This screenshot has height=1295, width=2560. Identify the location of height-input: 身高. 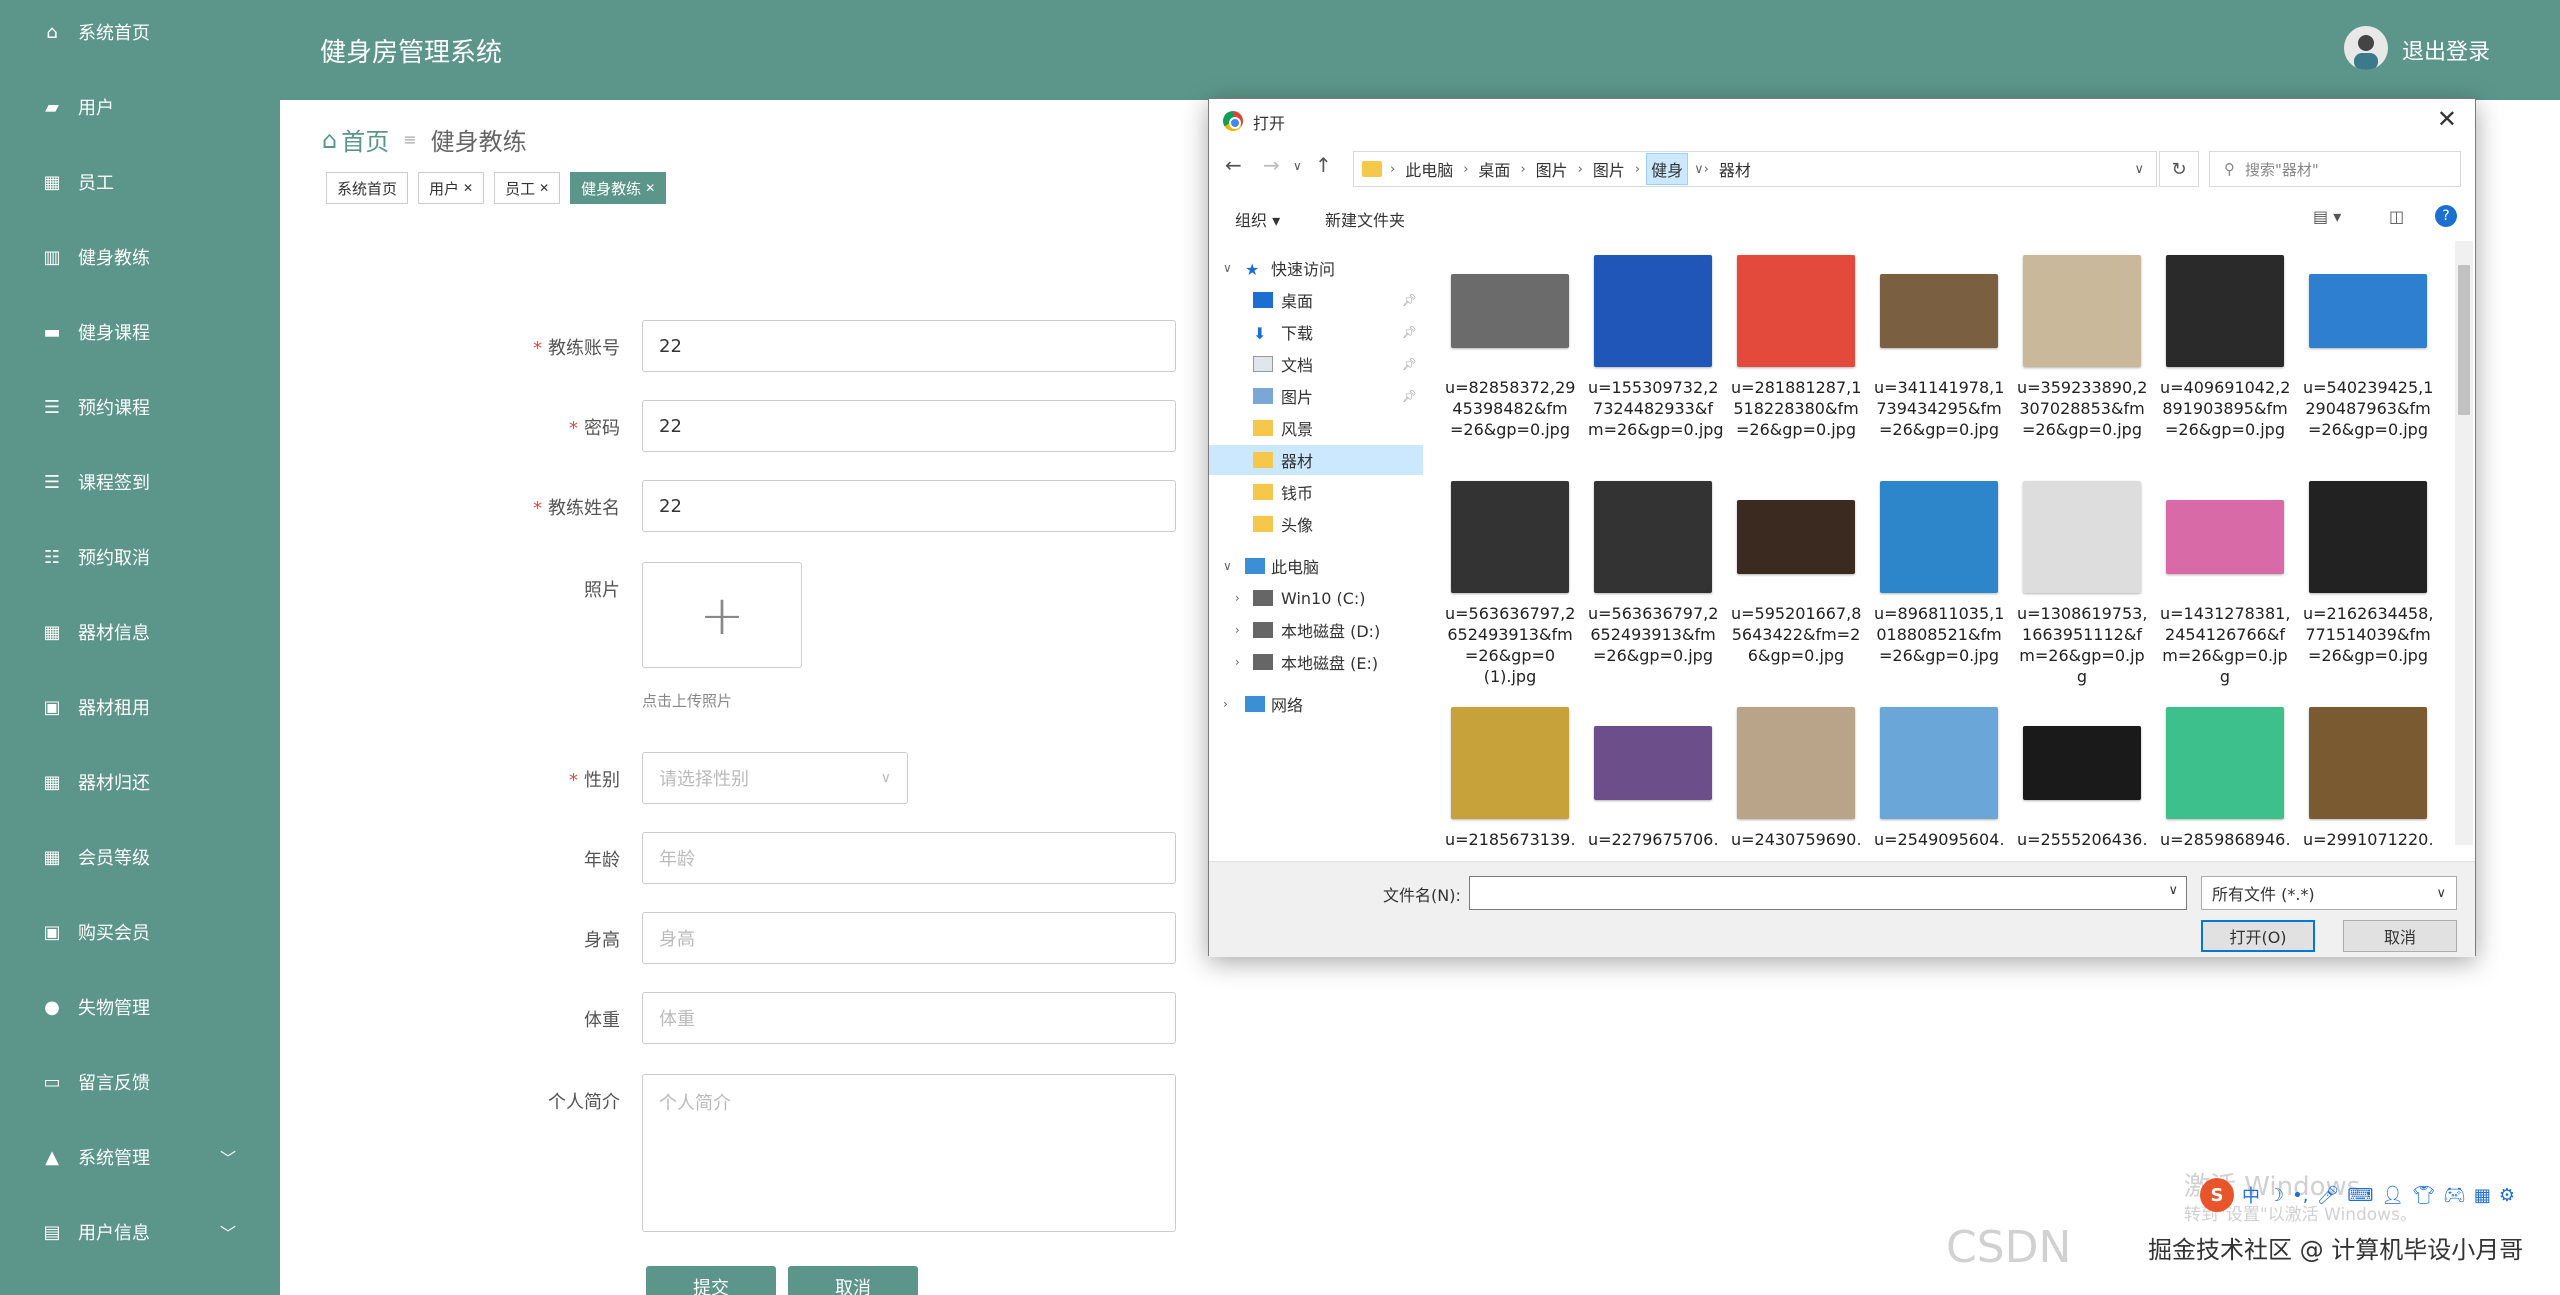
(909, 938).